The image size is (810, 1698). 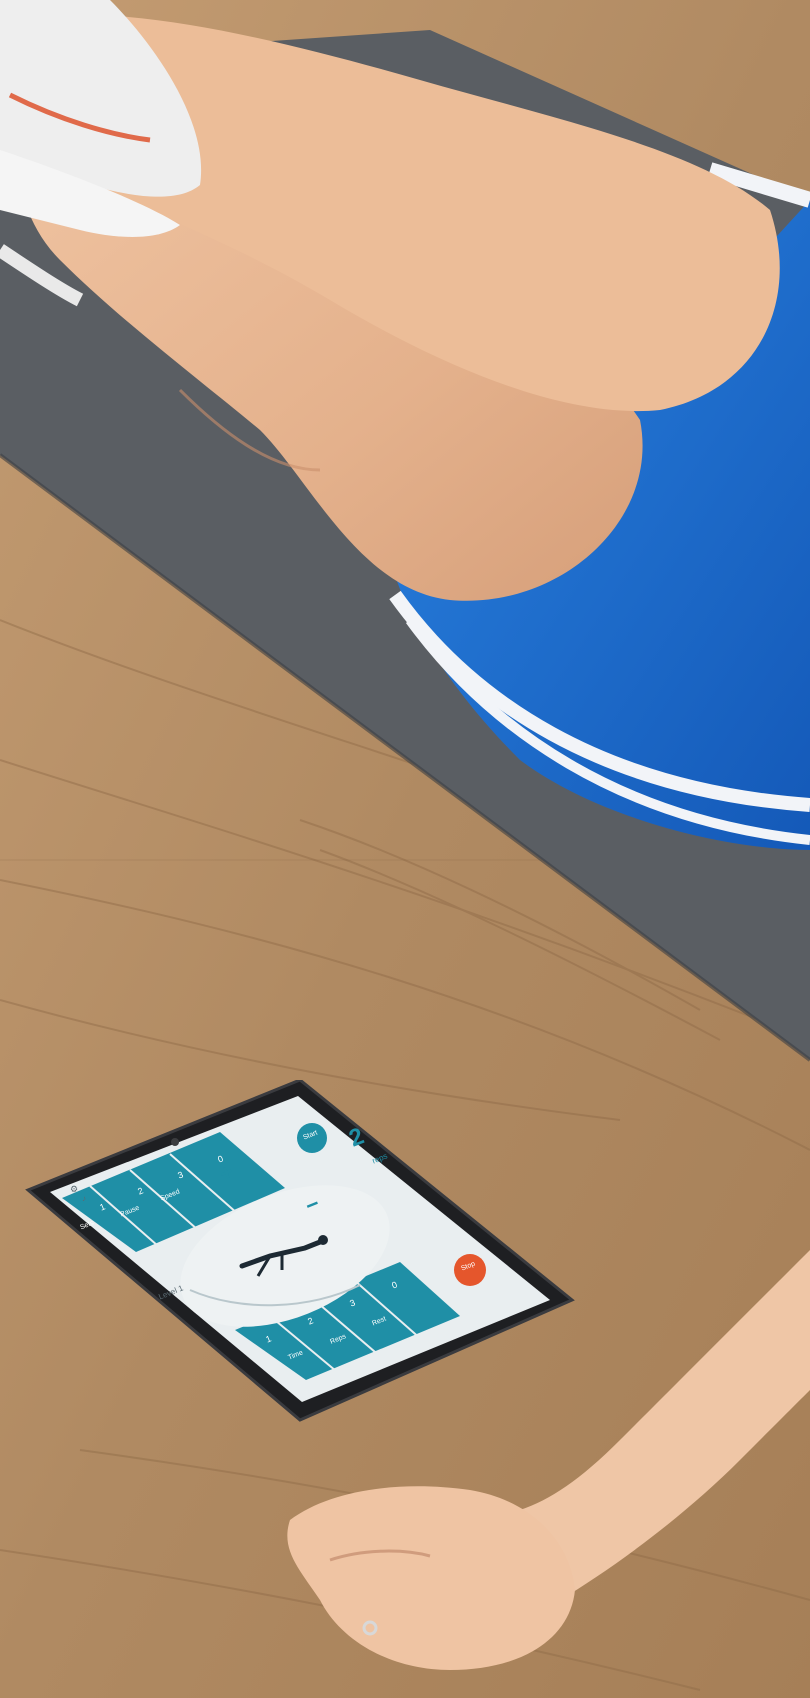 What do you see at coordinates (175, 1142) in the screenshot?
I see `camera-dot` at bounding box center [175, 1142].